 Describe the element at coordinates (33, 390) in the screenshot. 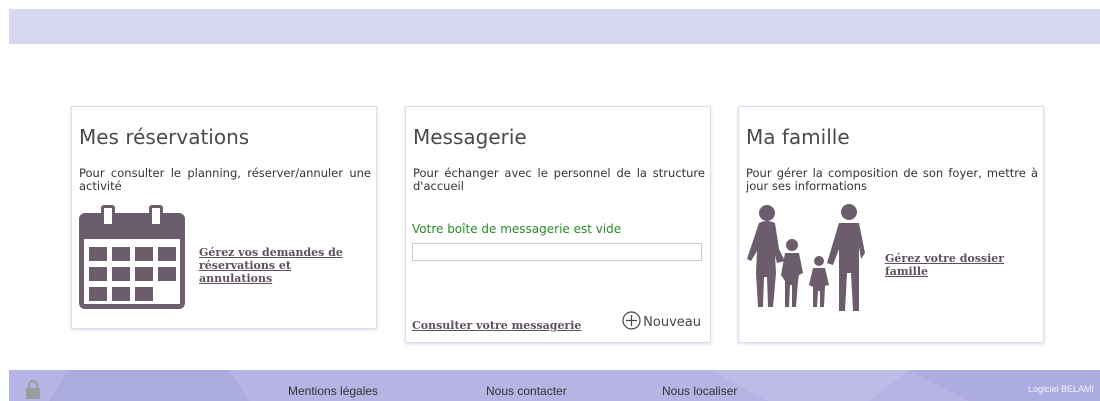

I see `lock-icon` at that location.